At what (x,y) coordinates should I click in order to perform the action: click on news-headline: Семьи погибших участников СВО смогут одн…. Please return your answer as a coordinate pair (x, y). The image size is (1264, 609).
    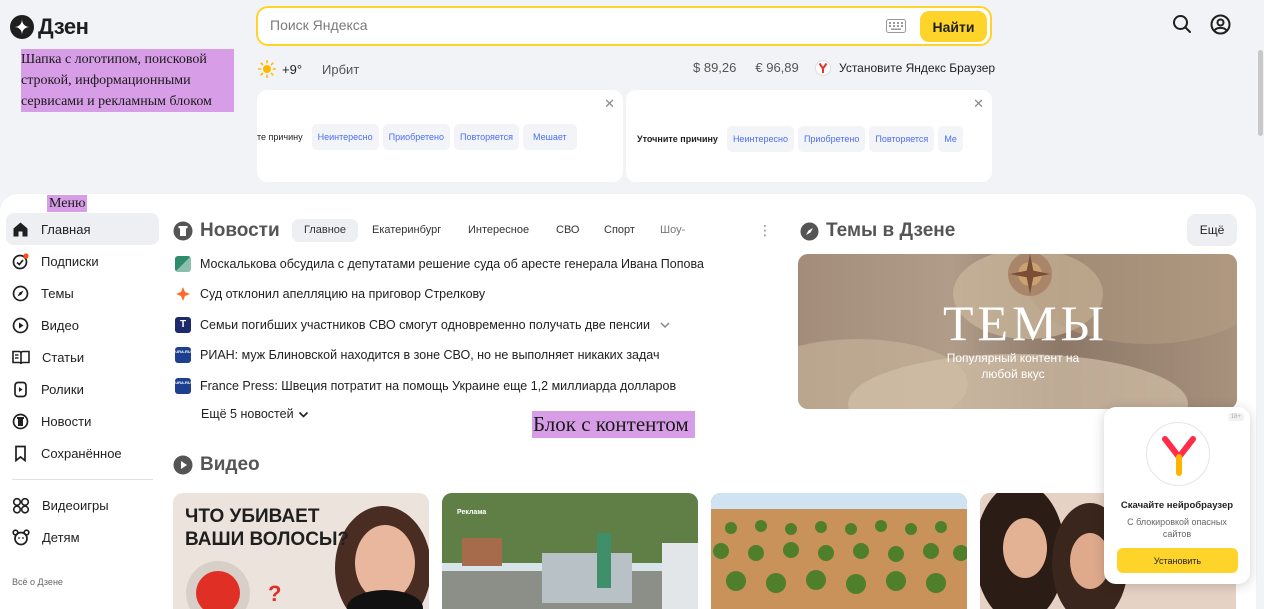
    Looking at the image, I should click on (425, 325).